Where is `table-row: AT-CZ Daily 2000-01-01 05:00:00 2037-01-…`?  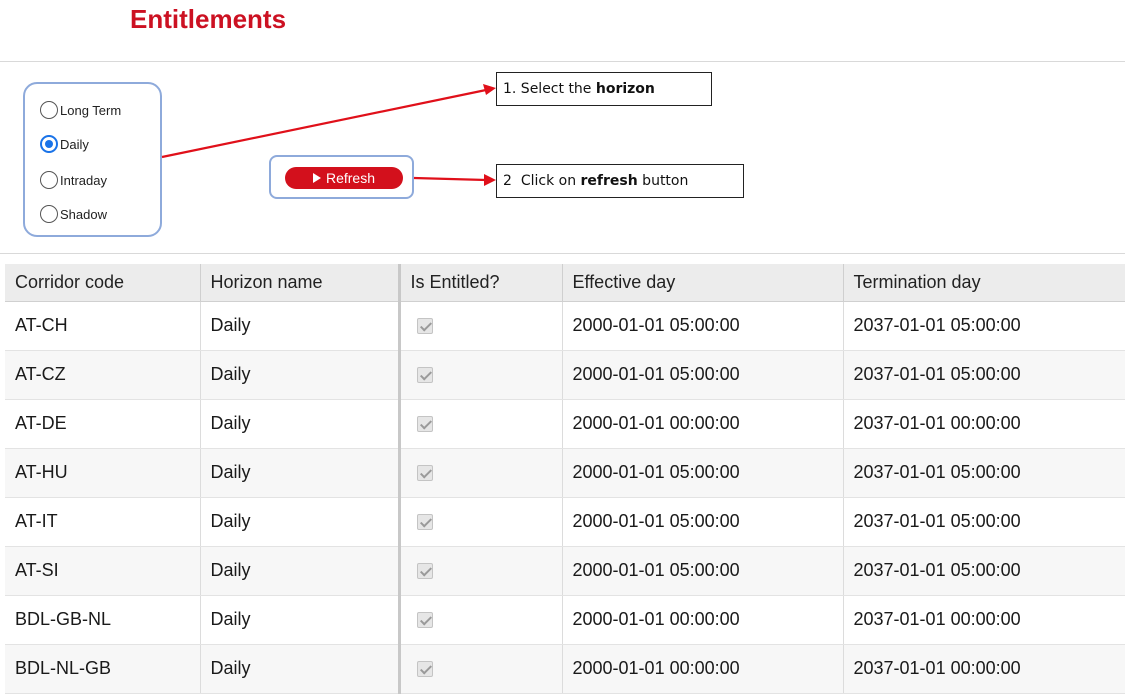
table-row: AT-CZ Daily 2000-01-01 05:00:00 2037-01-… is located at coordinates (565, 375).